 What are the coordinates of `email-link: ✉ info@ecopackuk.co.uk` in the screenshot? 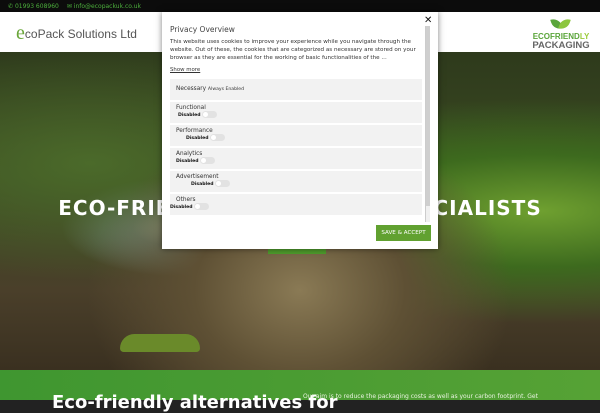 It's located at (104, 6).